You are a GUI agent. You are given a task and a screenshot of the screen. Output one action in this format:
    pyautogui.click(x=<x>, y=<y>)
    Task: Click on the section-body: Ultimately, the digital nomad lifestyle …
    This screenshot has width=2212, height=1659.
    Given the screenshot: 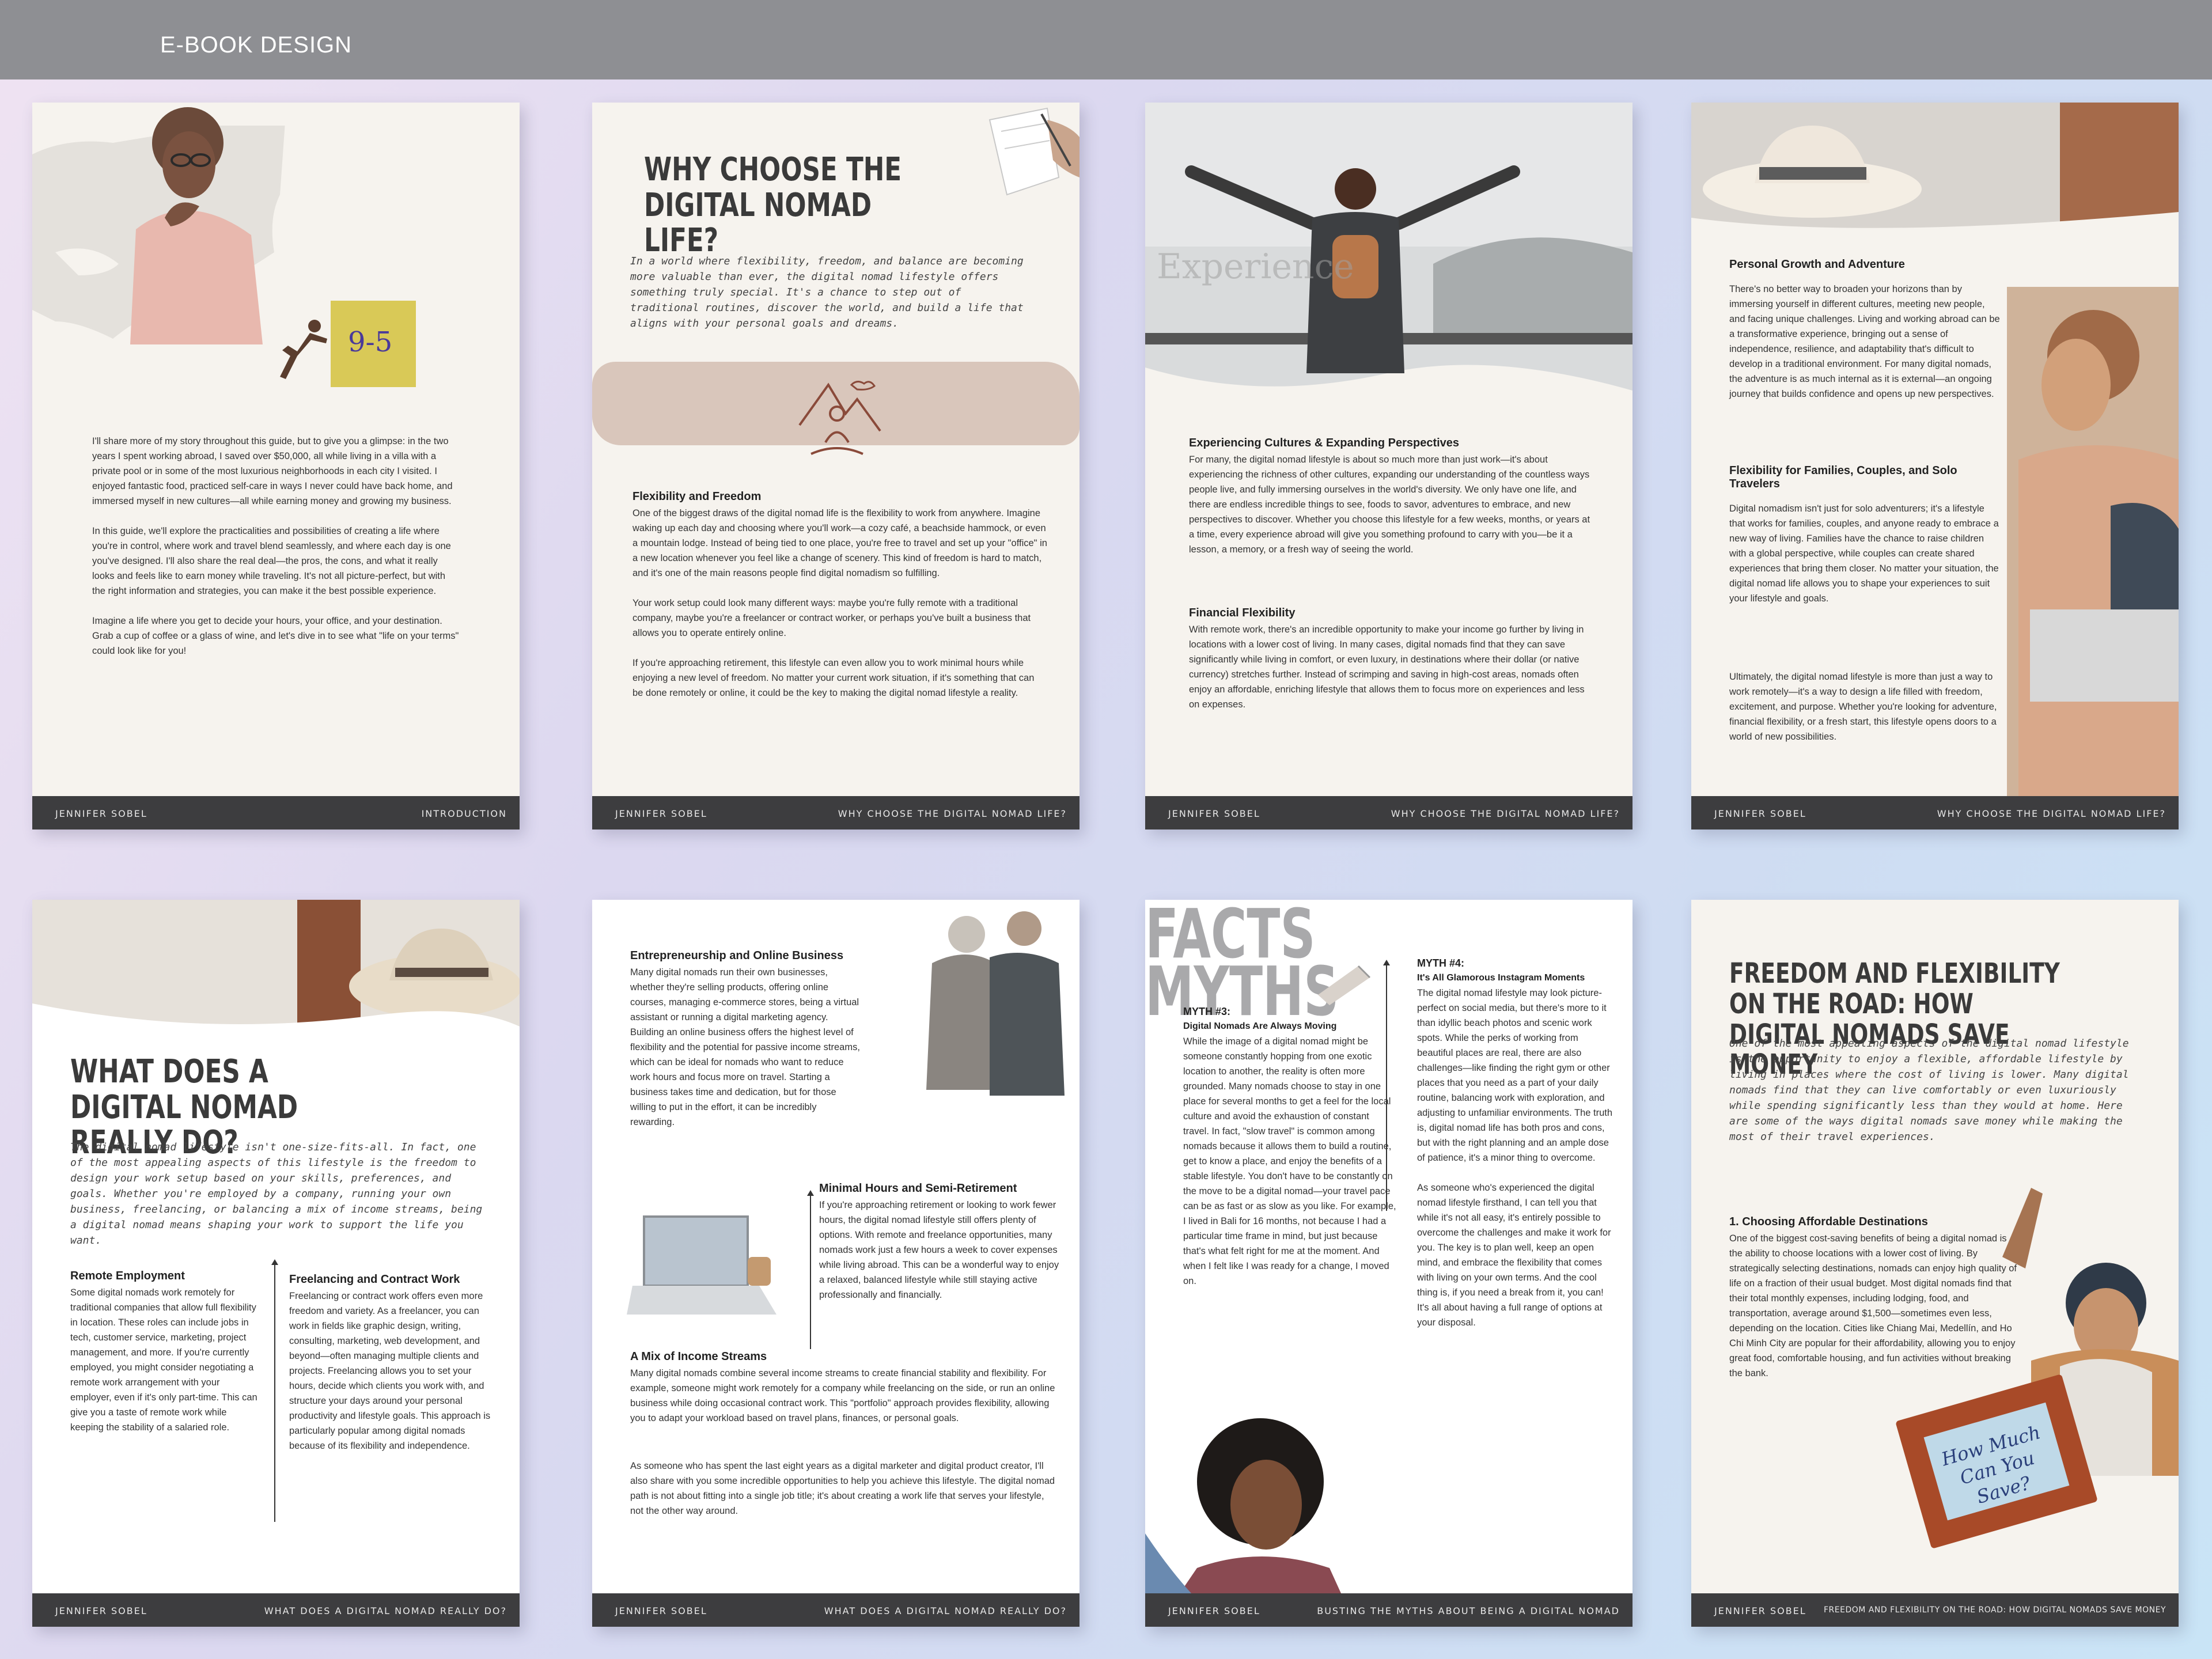 What is the action you would take?
    pyautogui.click(x=1863, y=707)
    